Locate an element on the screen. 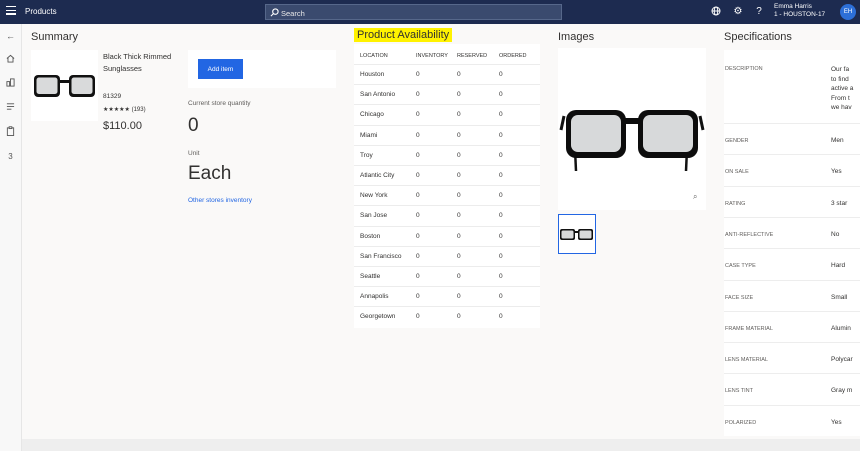  product-image is located at coordinates (64, 85).